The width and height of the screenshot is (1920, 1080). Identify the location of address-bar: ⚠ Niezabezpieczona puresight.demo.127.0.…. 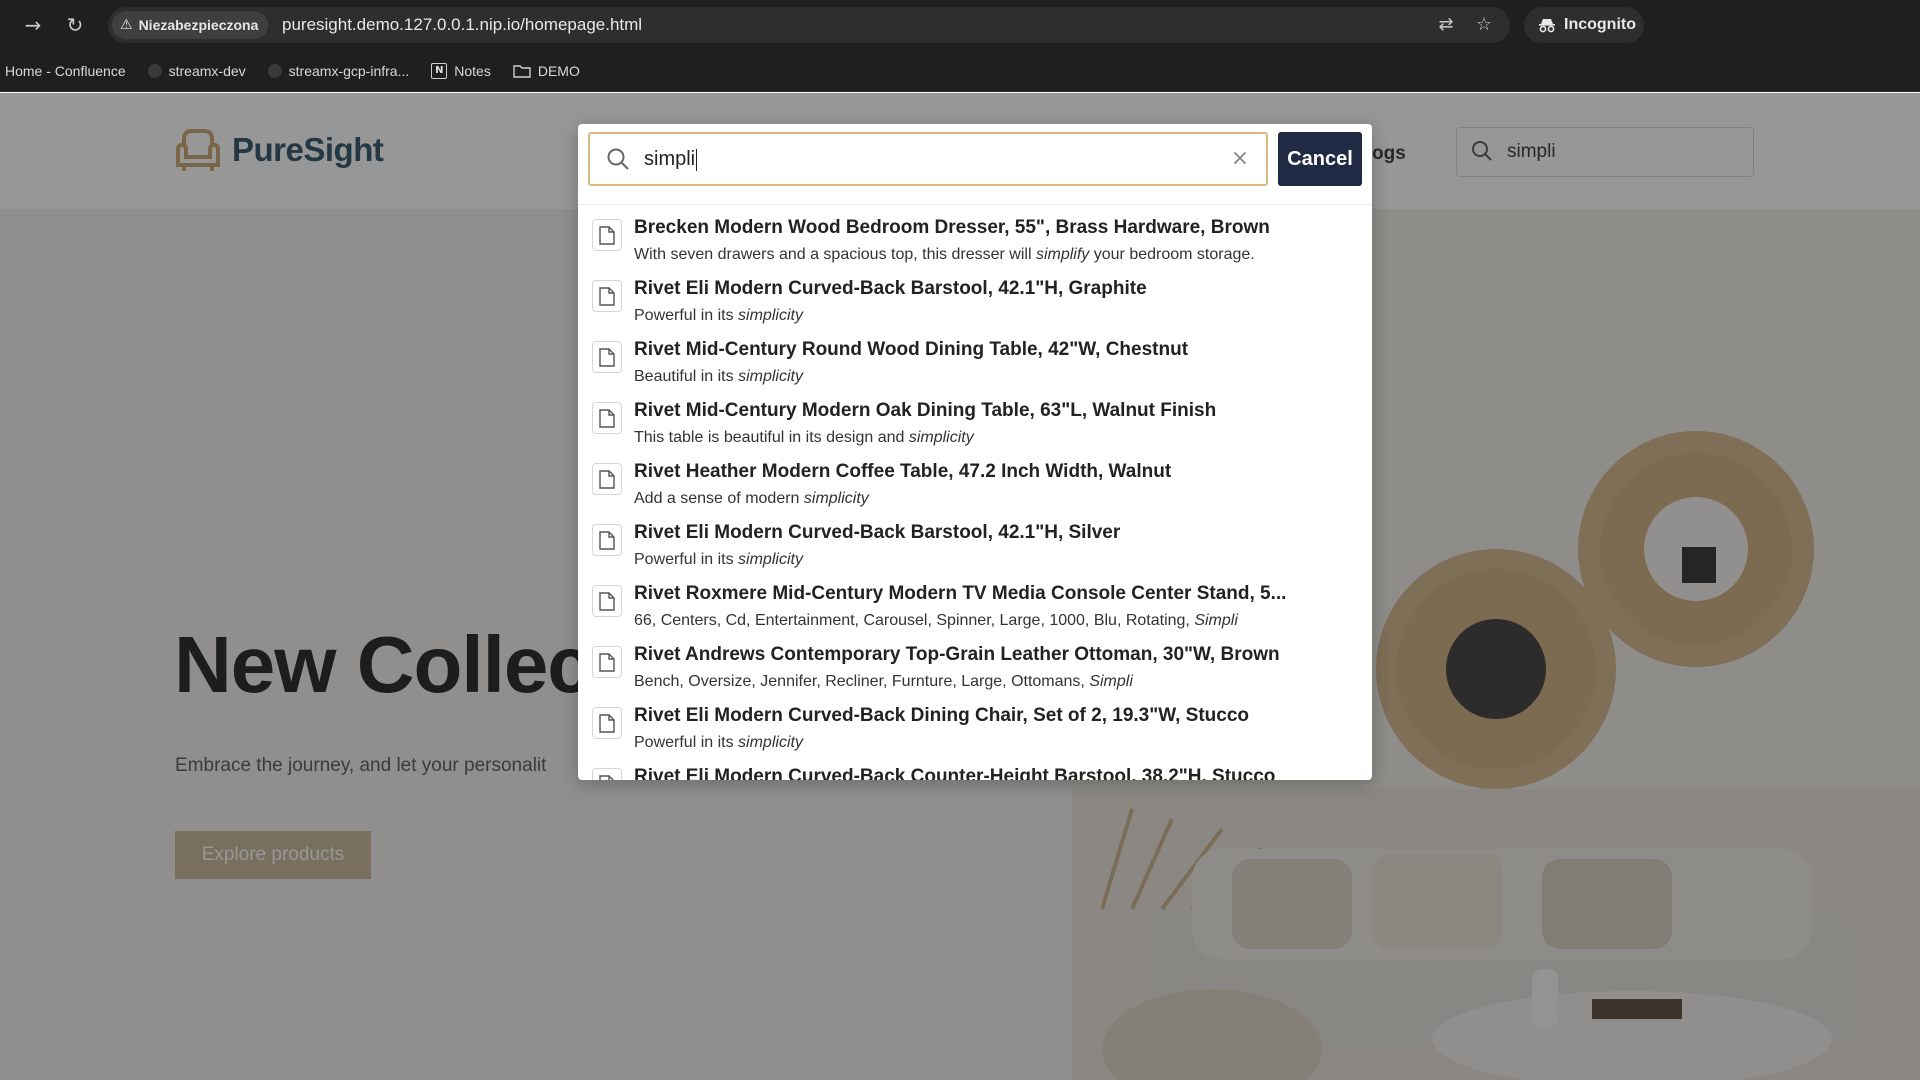
(809, 25).